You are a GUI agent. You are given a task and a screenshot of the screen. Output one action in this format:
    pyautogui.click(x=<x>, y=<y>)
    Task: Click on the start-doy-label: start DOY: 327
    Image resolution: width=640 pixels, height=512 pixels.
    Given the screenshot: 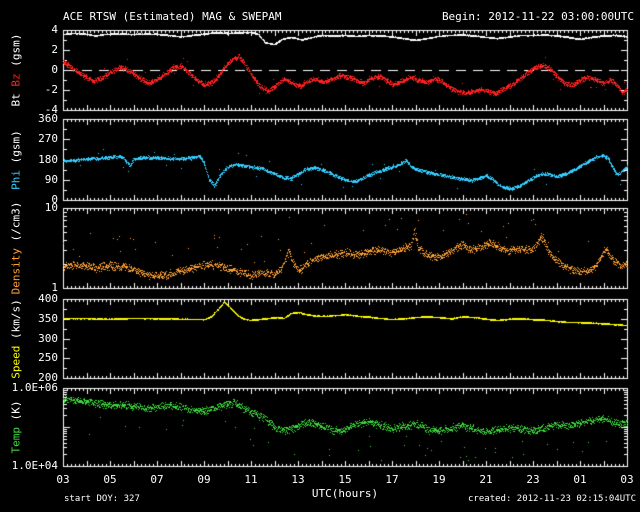 What is the action you would take?
    pyautogui.click(x=102, y=499)
    